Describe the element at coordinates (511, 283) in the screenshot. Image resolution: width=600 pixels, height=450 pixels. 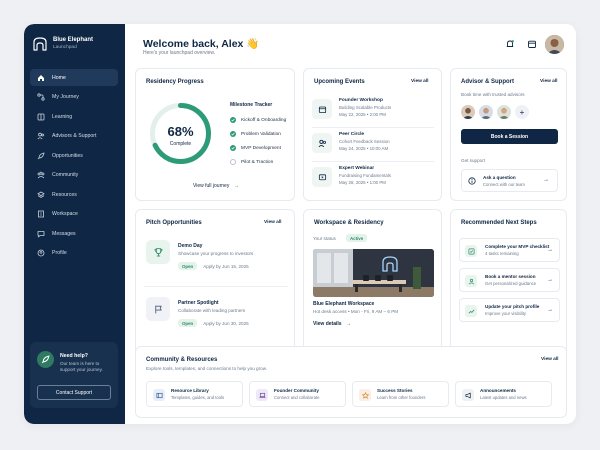
I see `next-step-subtitle: Get personalized guidance` at that location.